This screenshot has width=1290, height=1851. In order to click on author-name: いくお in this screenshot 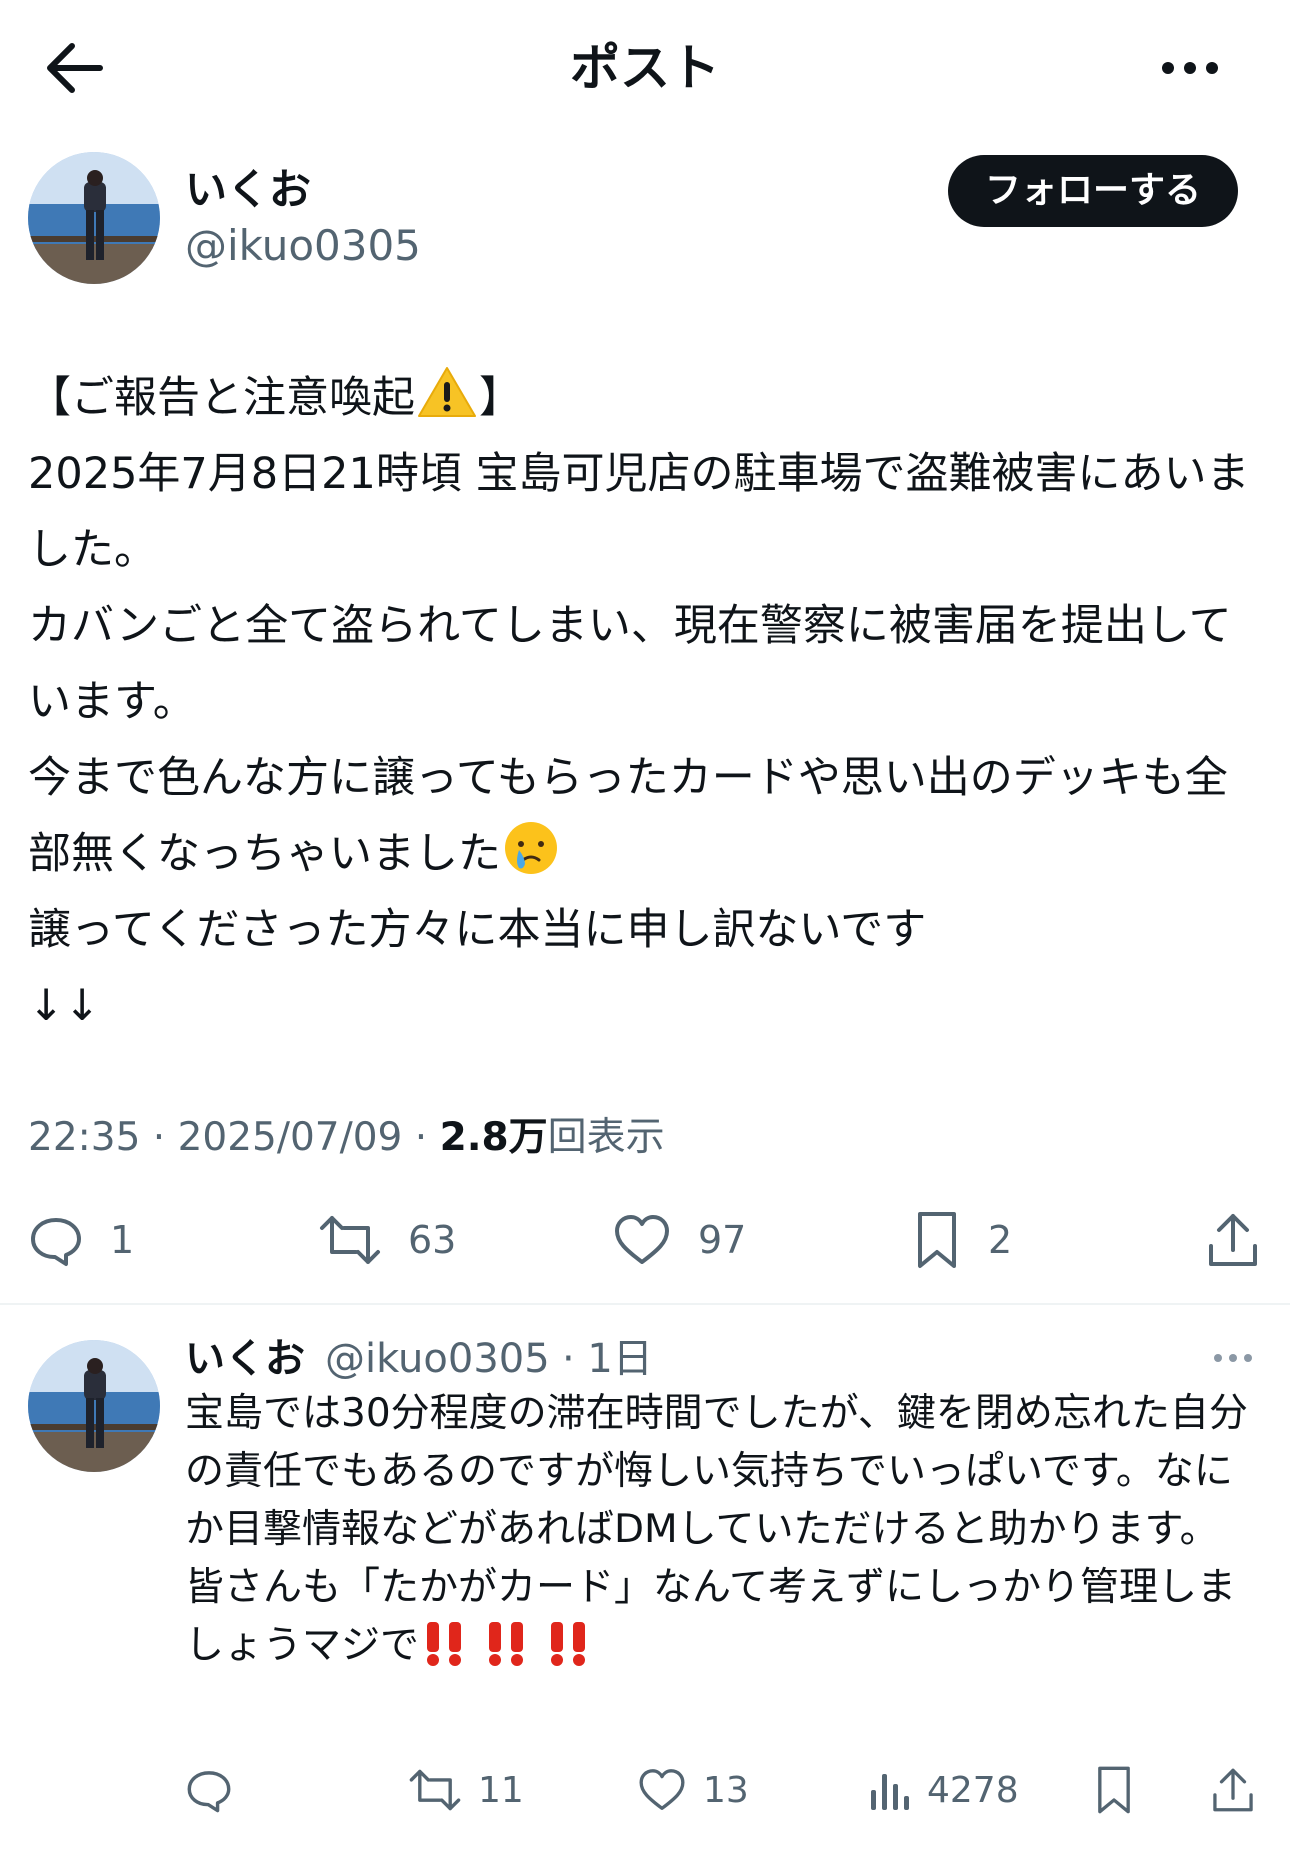, I will do `click(248, 190)`.